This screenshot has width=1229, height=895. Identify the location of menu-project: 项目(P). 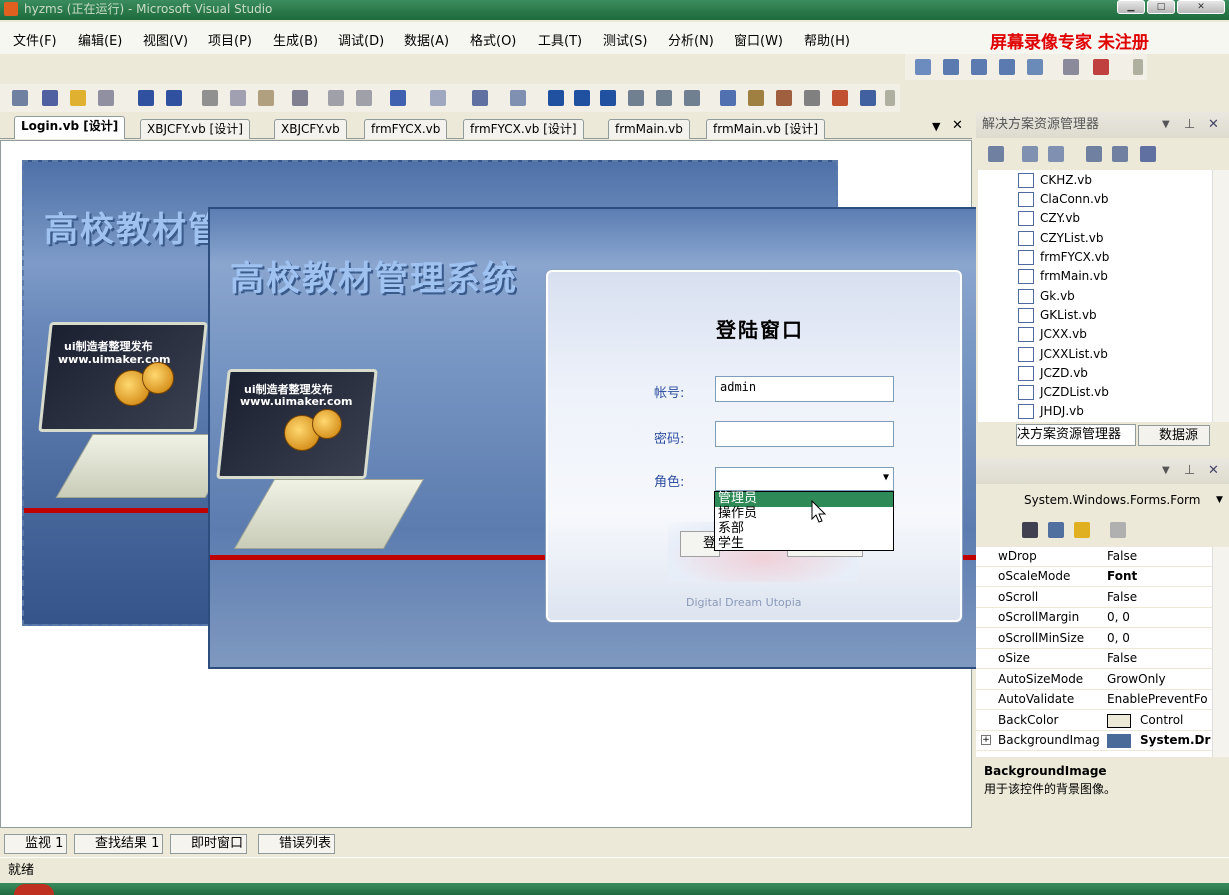
(230, 39).